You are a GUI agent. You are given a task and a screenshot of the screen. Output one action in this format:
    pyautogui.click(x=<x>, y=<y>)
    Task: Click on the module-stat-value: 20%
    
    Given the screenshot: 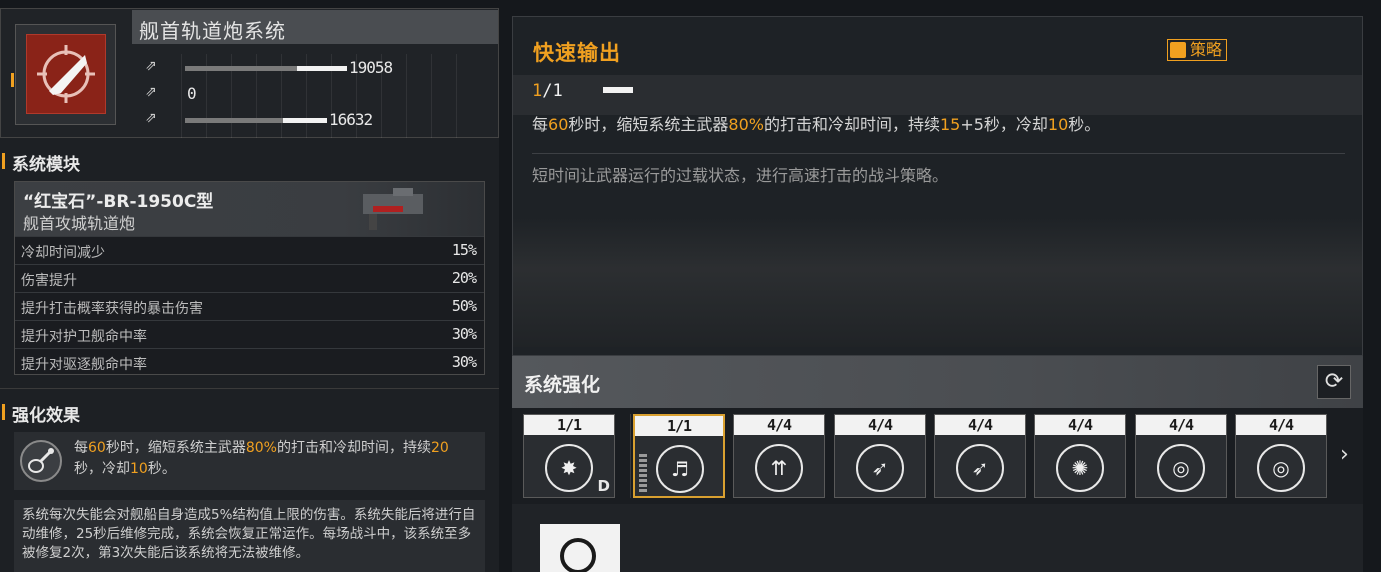 What is the action you would take?
    pyautogui.click(x=464, y=278)
    